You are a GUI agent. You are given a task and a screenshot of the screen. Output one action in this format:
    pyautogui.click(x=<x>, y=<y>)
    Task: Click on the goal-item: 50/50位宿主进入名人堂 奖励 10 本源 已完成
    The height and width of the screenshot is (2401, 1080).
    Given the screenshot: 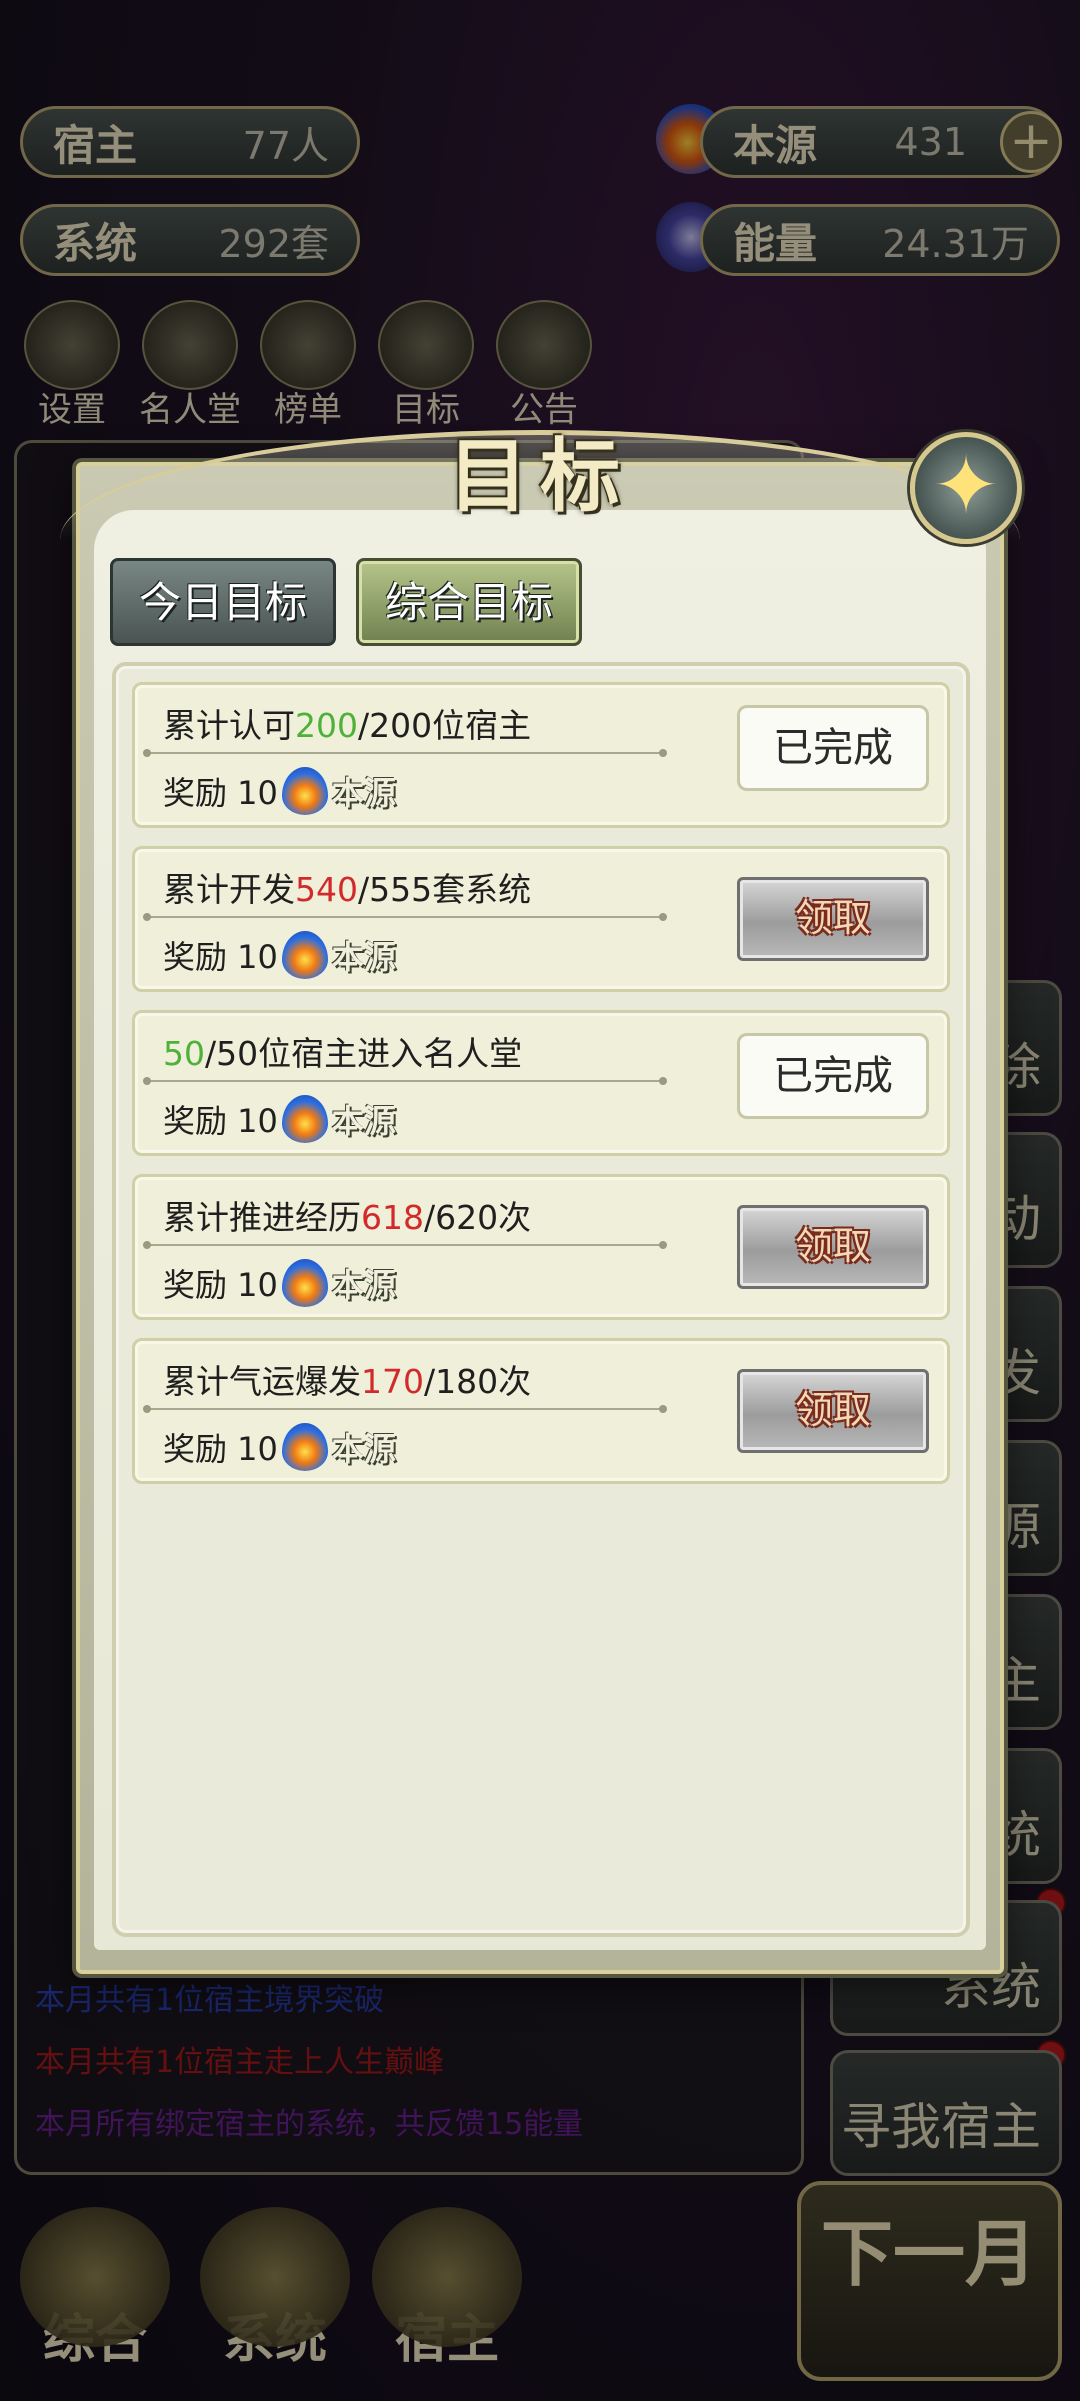 What is the action you would take?
    pyautogui.click(x=541, y=1083)
    